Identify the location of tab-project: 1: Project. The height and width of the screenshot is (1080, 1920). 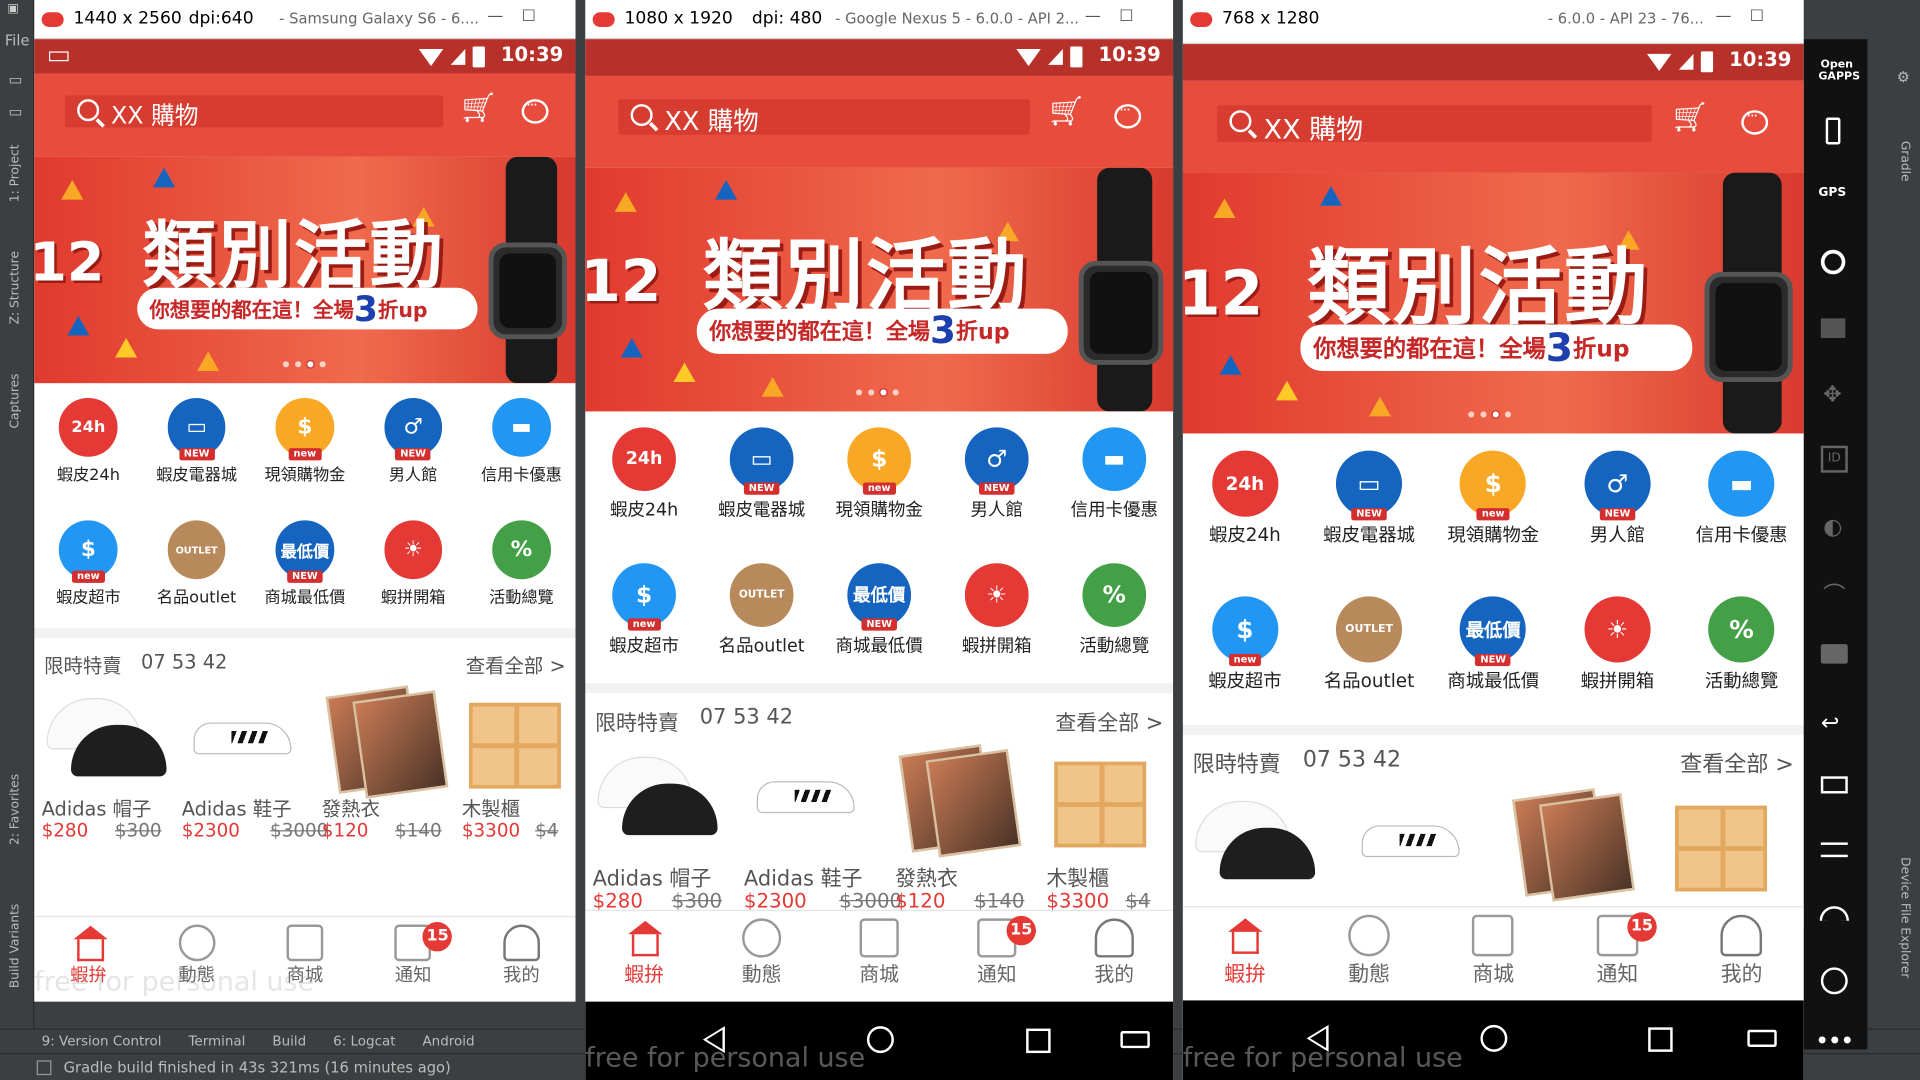
(15, 173).